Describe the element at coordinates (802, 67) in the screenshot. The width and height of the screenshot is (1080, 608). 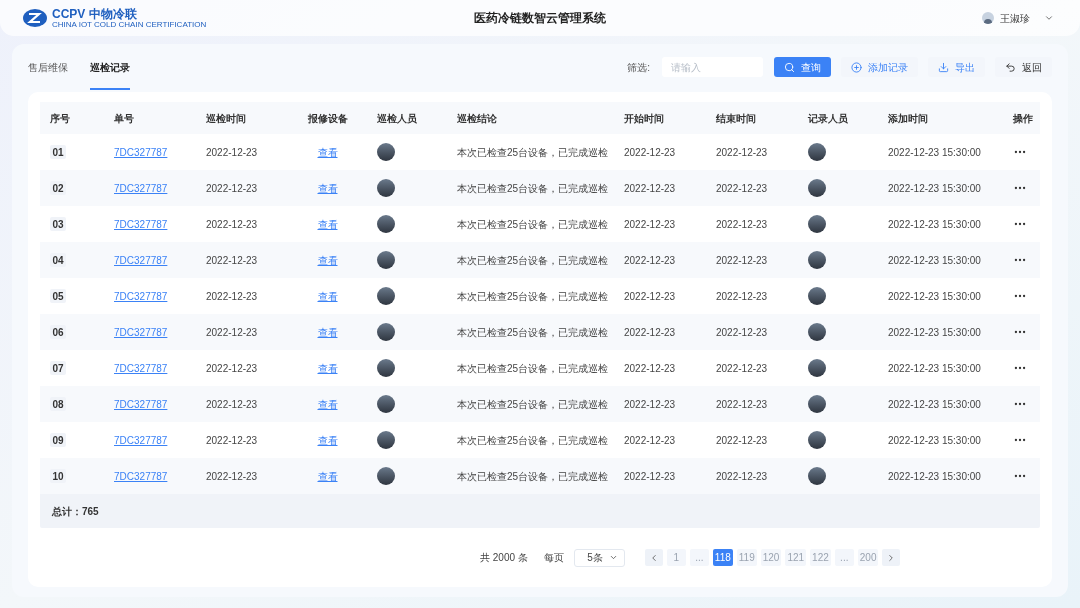
I see `query-button: 查询` at that location.